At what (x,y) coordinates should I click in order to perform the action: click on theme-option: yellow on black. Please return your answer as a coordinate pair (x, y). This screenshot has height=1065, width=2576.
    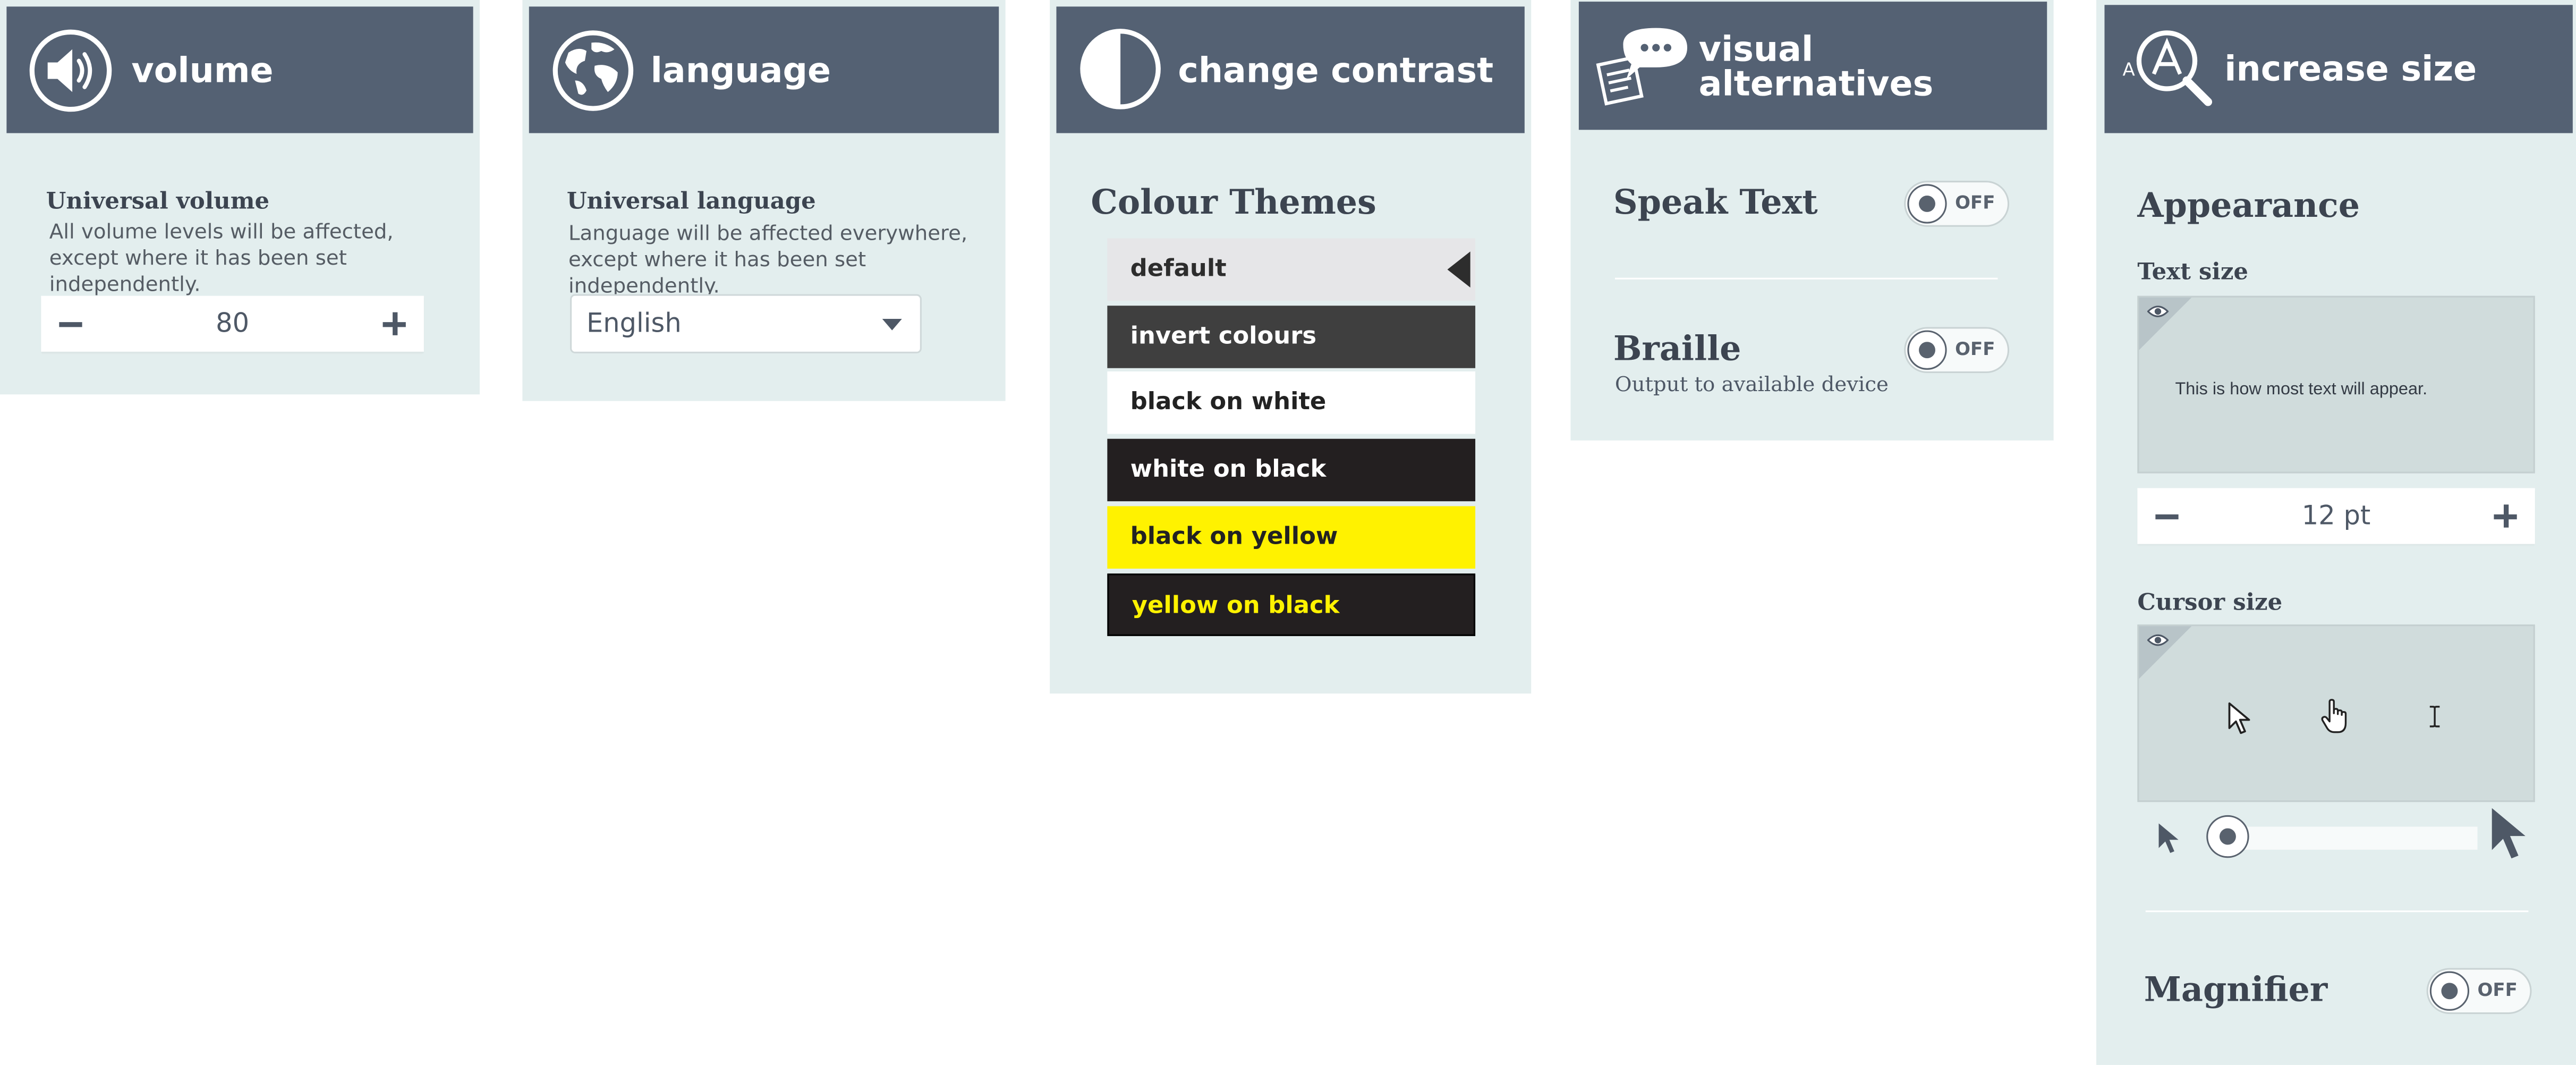
    Looking at the image, I should click on (1291, 604).